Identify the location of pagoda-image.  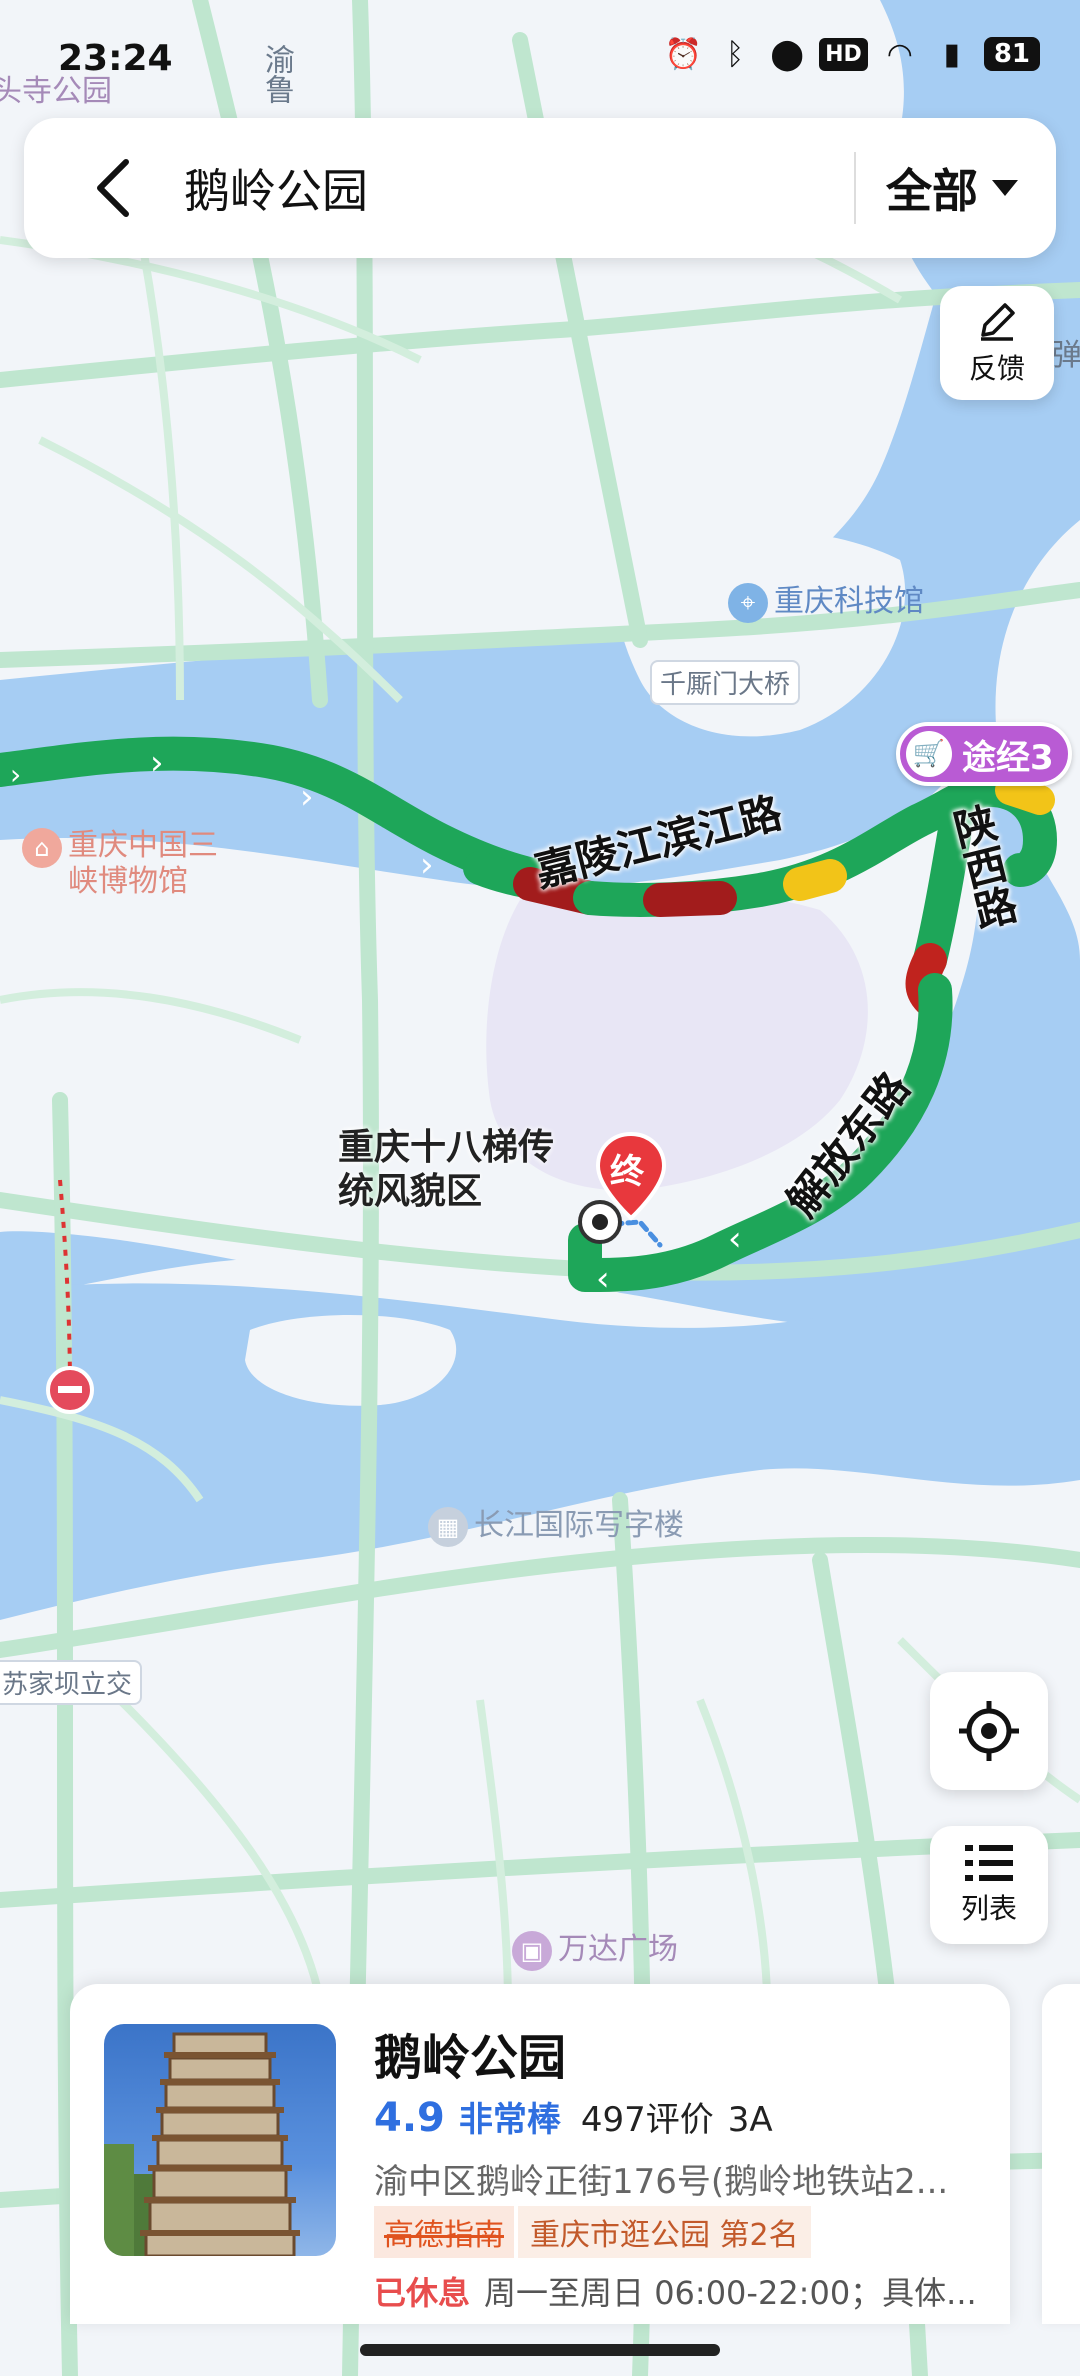
(202, 2144).